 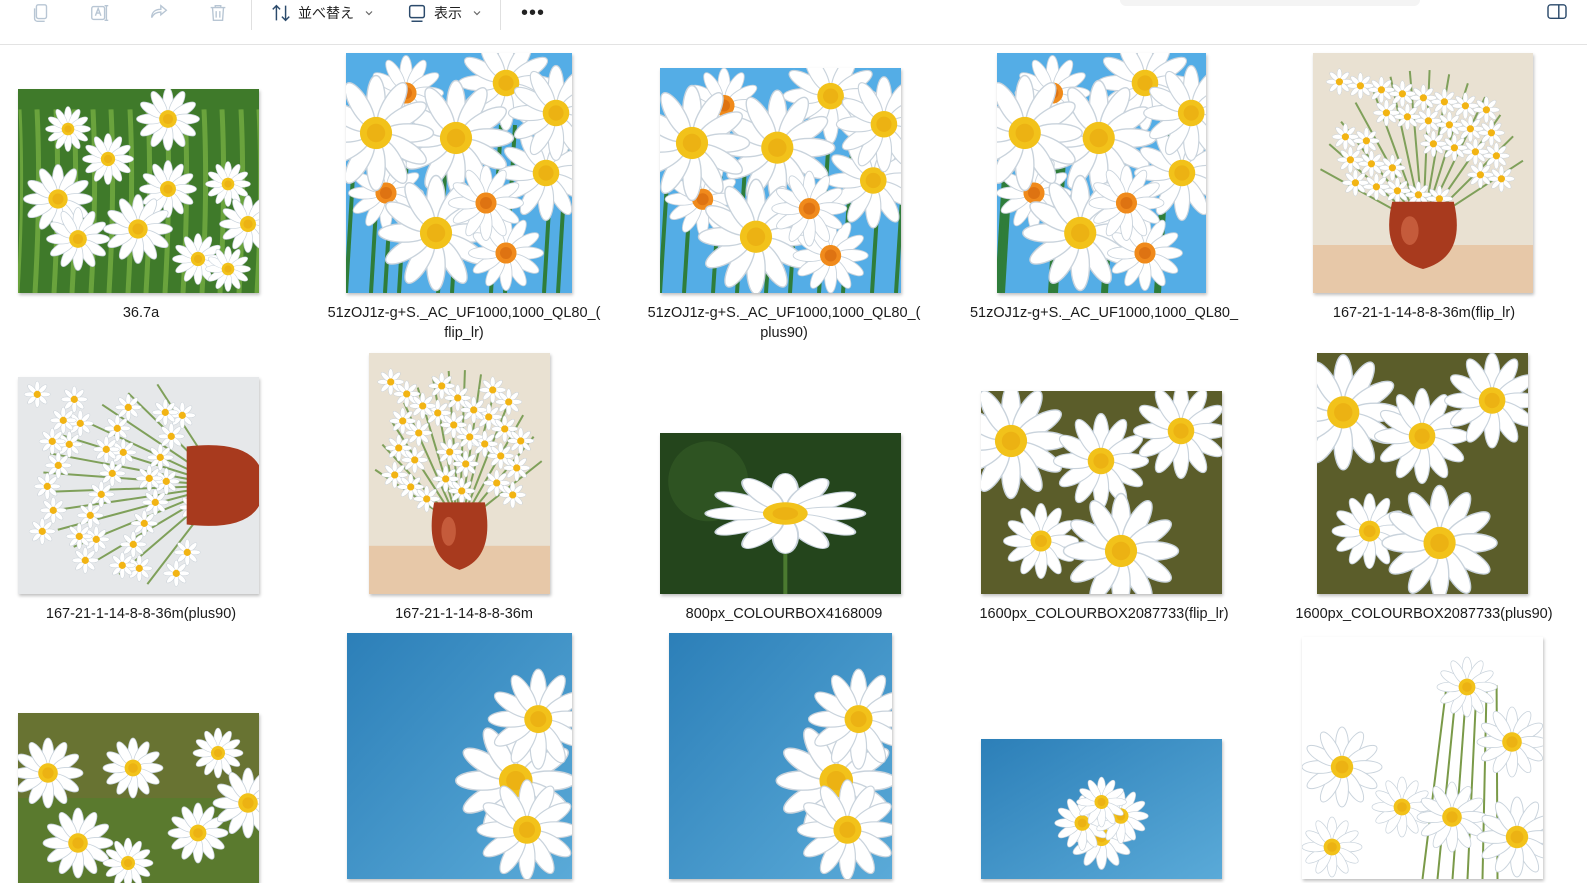 I want to click on view-button: 表示, so click(x=444, y=13).